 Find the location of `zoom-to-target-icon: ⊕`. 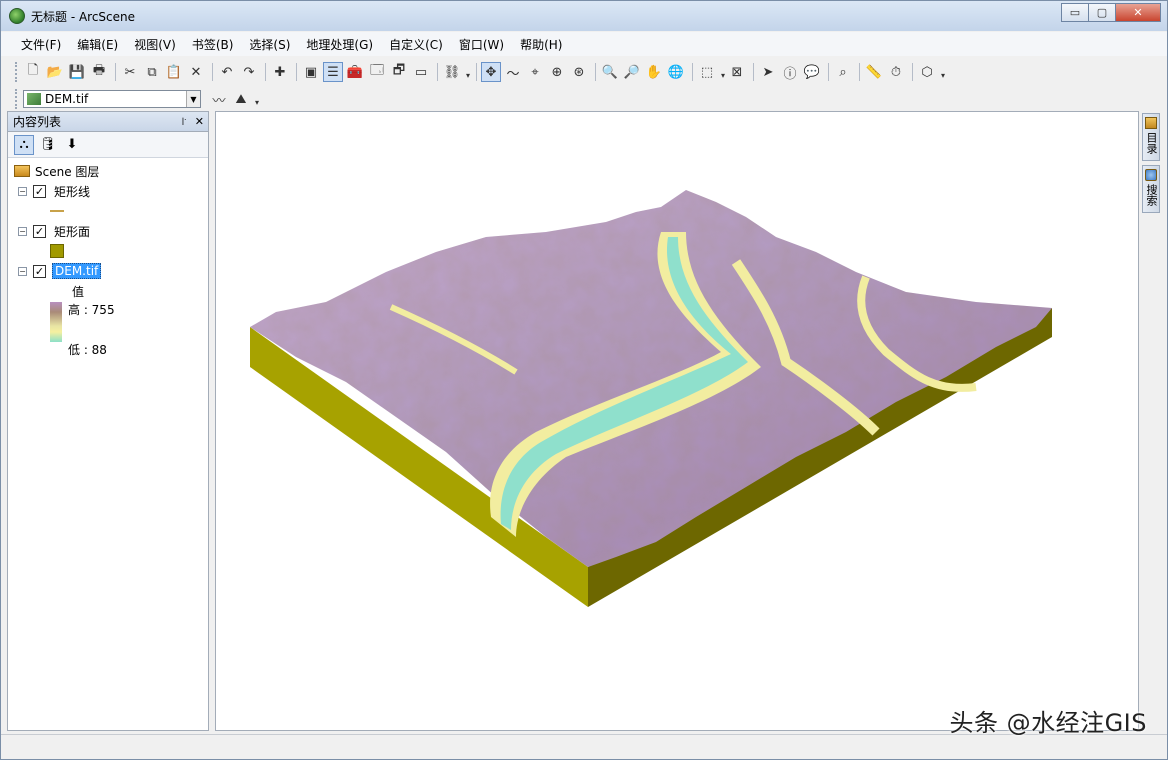

zoom-to-target-icon: ⊕ is located at coordinates (557, 72).